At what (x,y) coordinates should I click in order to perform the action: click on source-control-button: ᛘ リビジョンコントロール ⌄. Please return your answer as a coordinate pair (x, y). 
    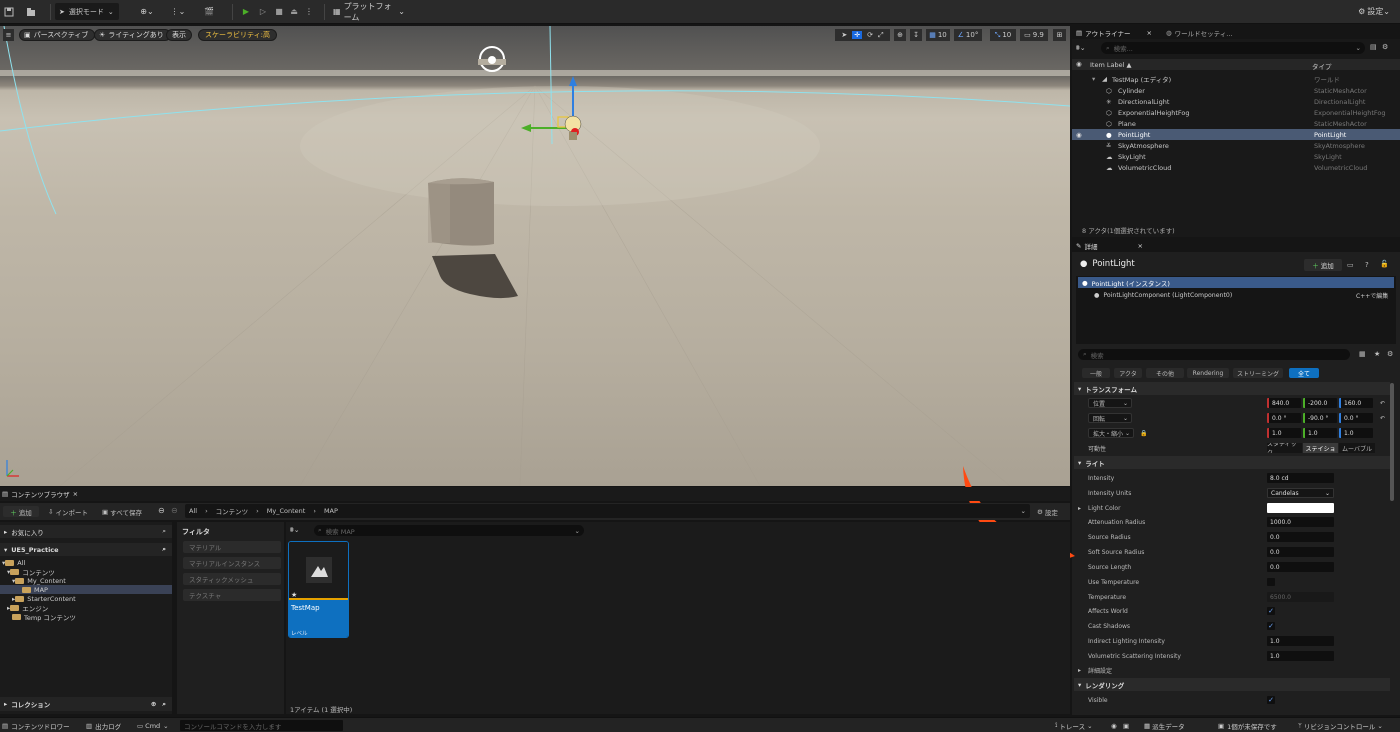
    Looking at the image, I should click on (1340, 725).